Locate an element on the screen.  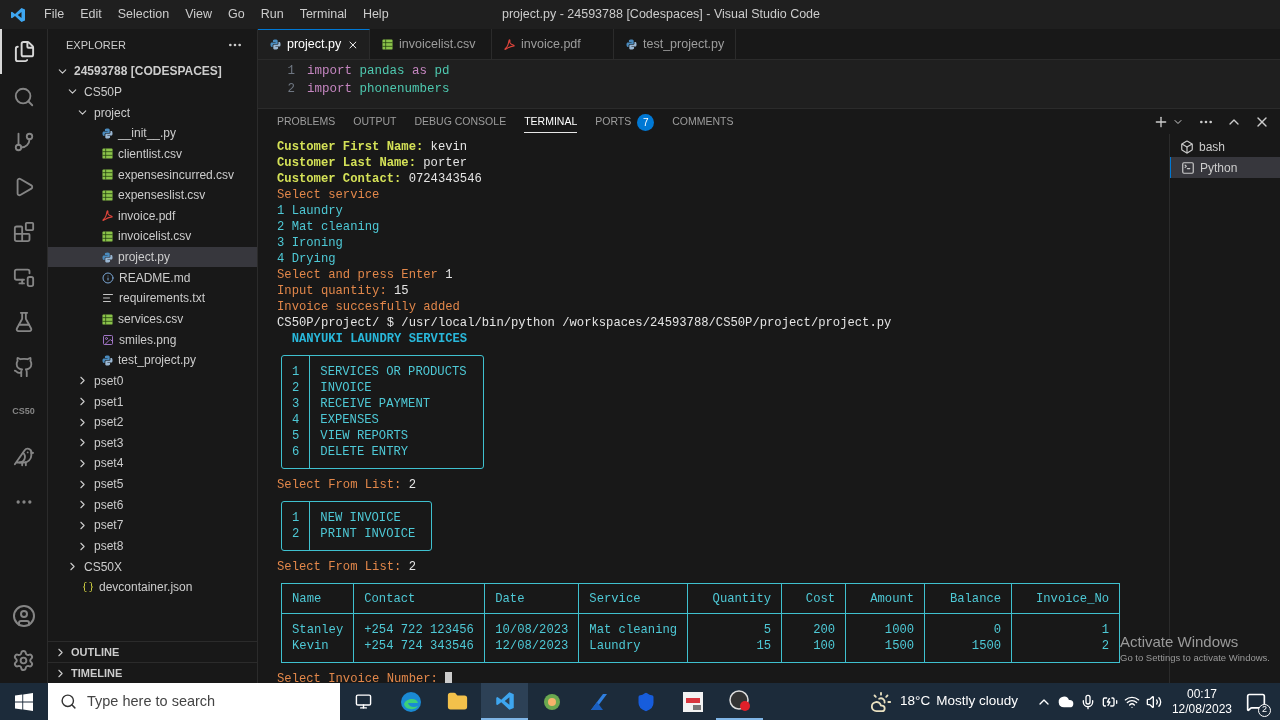
menu-option: PRINT INVOICE is located at coordinates (368, 534).